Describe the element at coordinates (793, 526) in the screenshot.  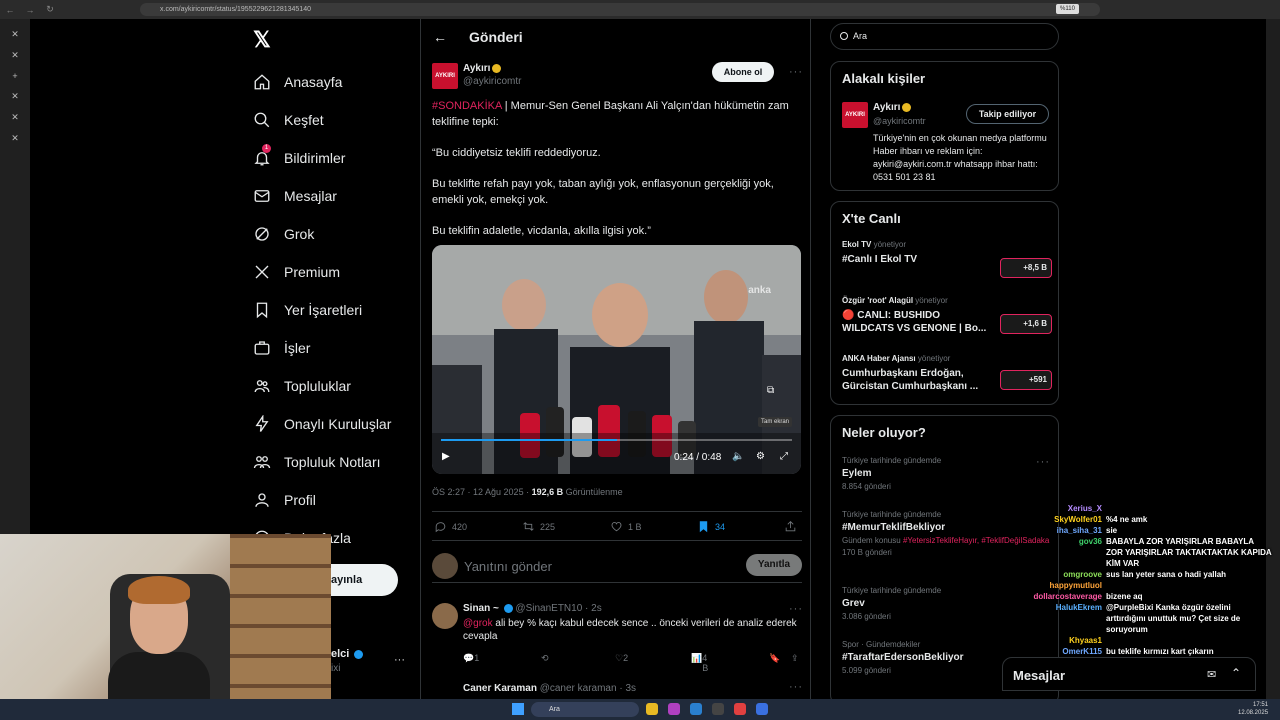
I see `share-button` at that location.